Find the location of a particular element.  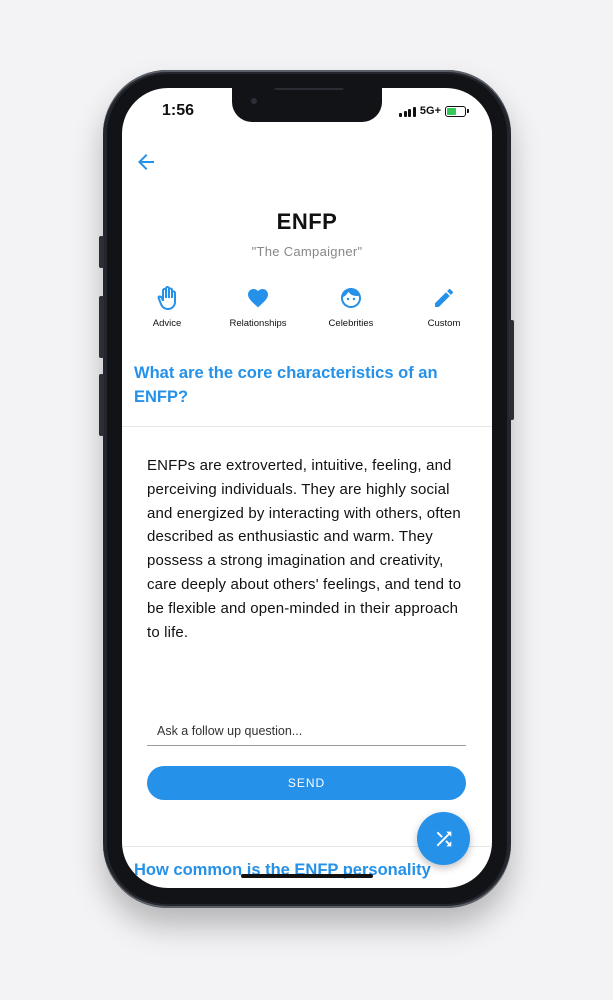

shuffle-button is located at coordinates (443, 838).